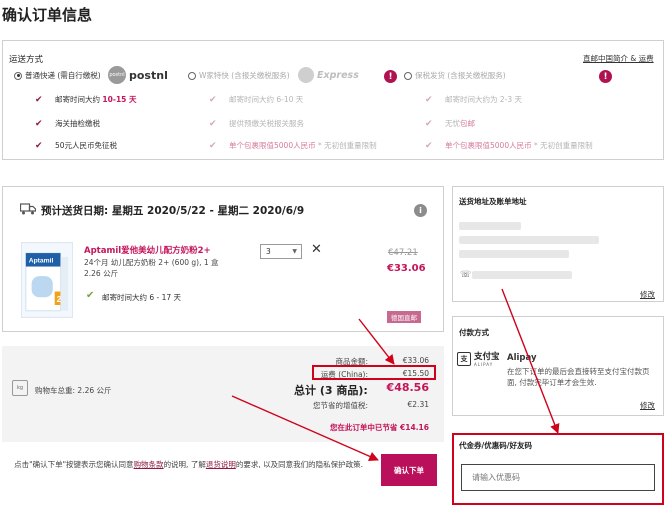  Describe the element at coordinates (418, 404) in the screenshot. I see `vat-saved-value: €2.31` at that location.